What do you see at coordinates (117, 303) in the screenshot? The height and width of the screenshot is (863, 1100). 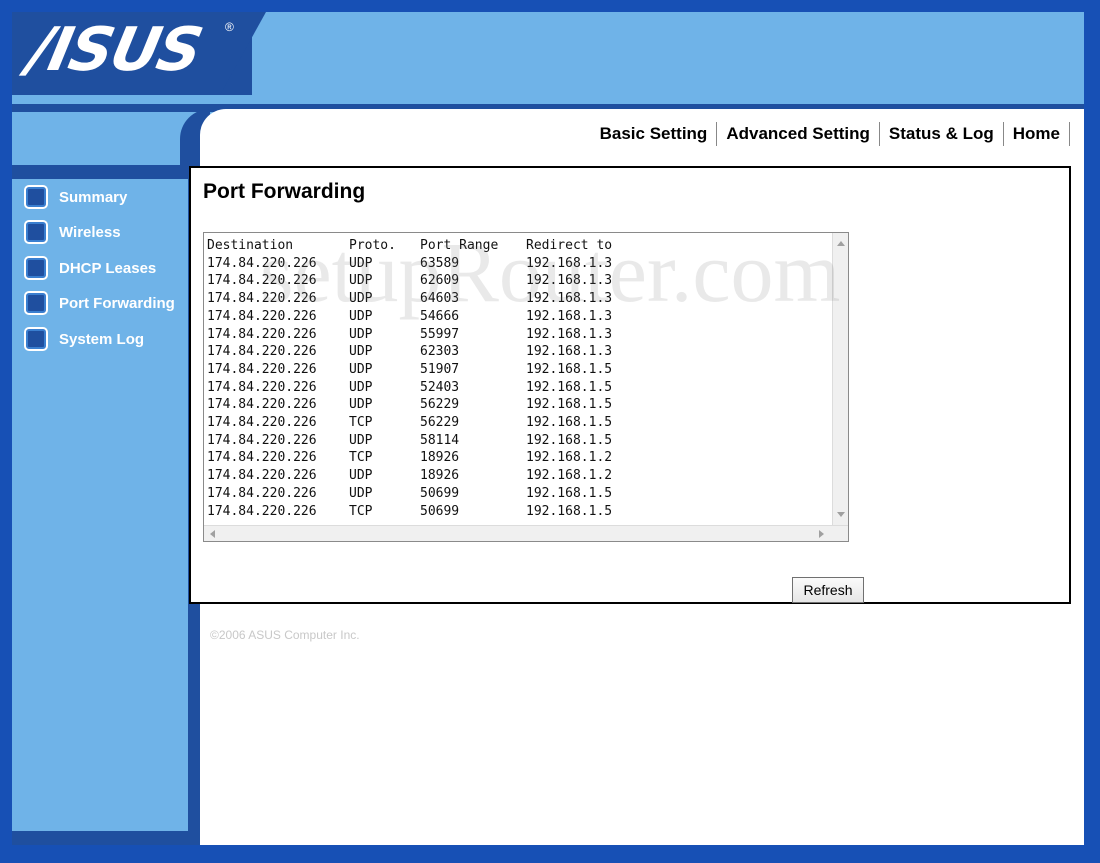 I see `sidebar-item-label: Port Forwarding` at bounding box center [117, 303].